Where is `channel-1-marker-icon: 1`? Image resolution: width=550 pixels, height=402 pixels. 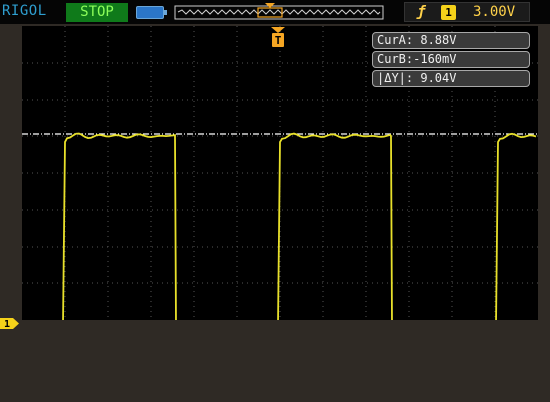
channel-1-marker-icon: 1 is located at coordinates (10, 323).